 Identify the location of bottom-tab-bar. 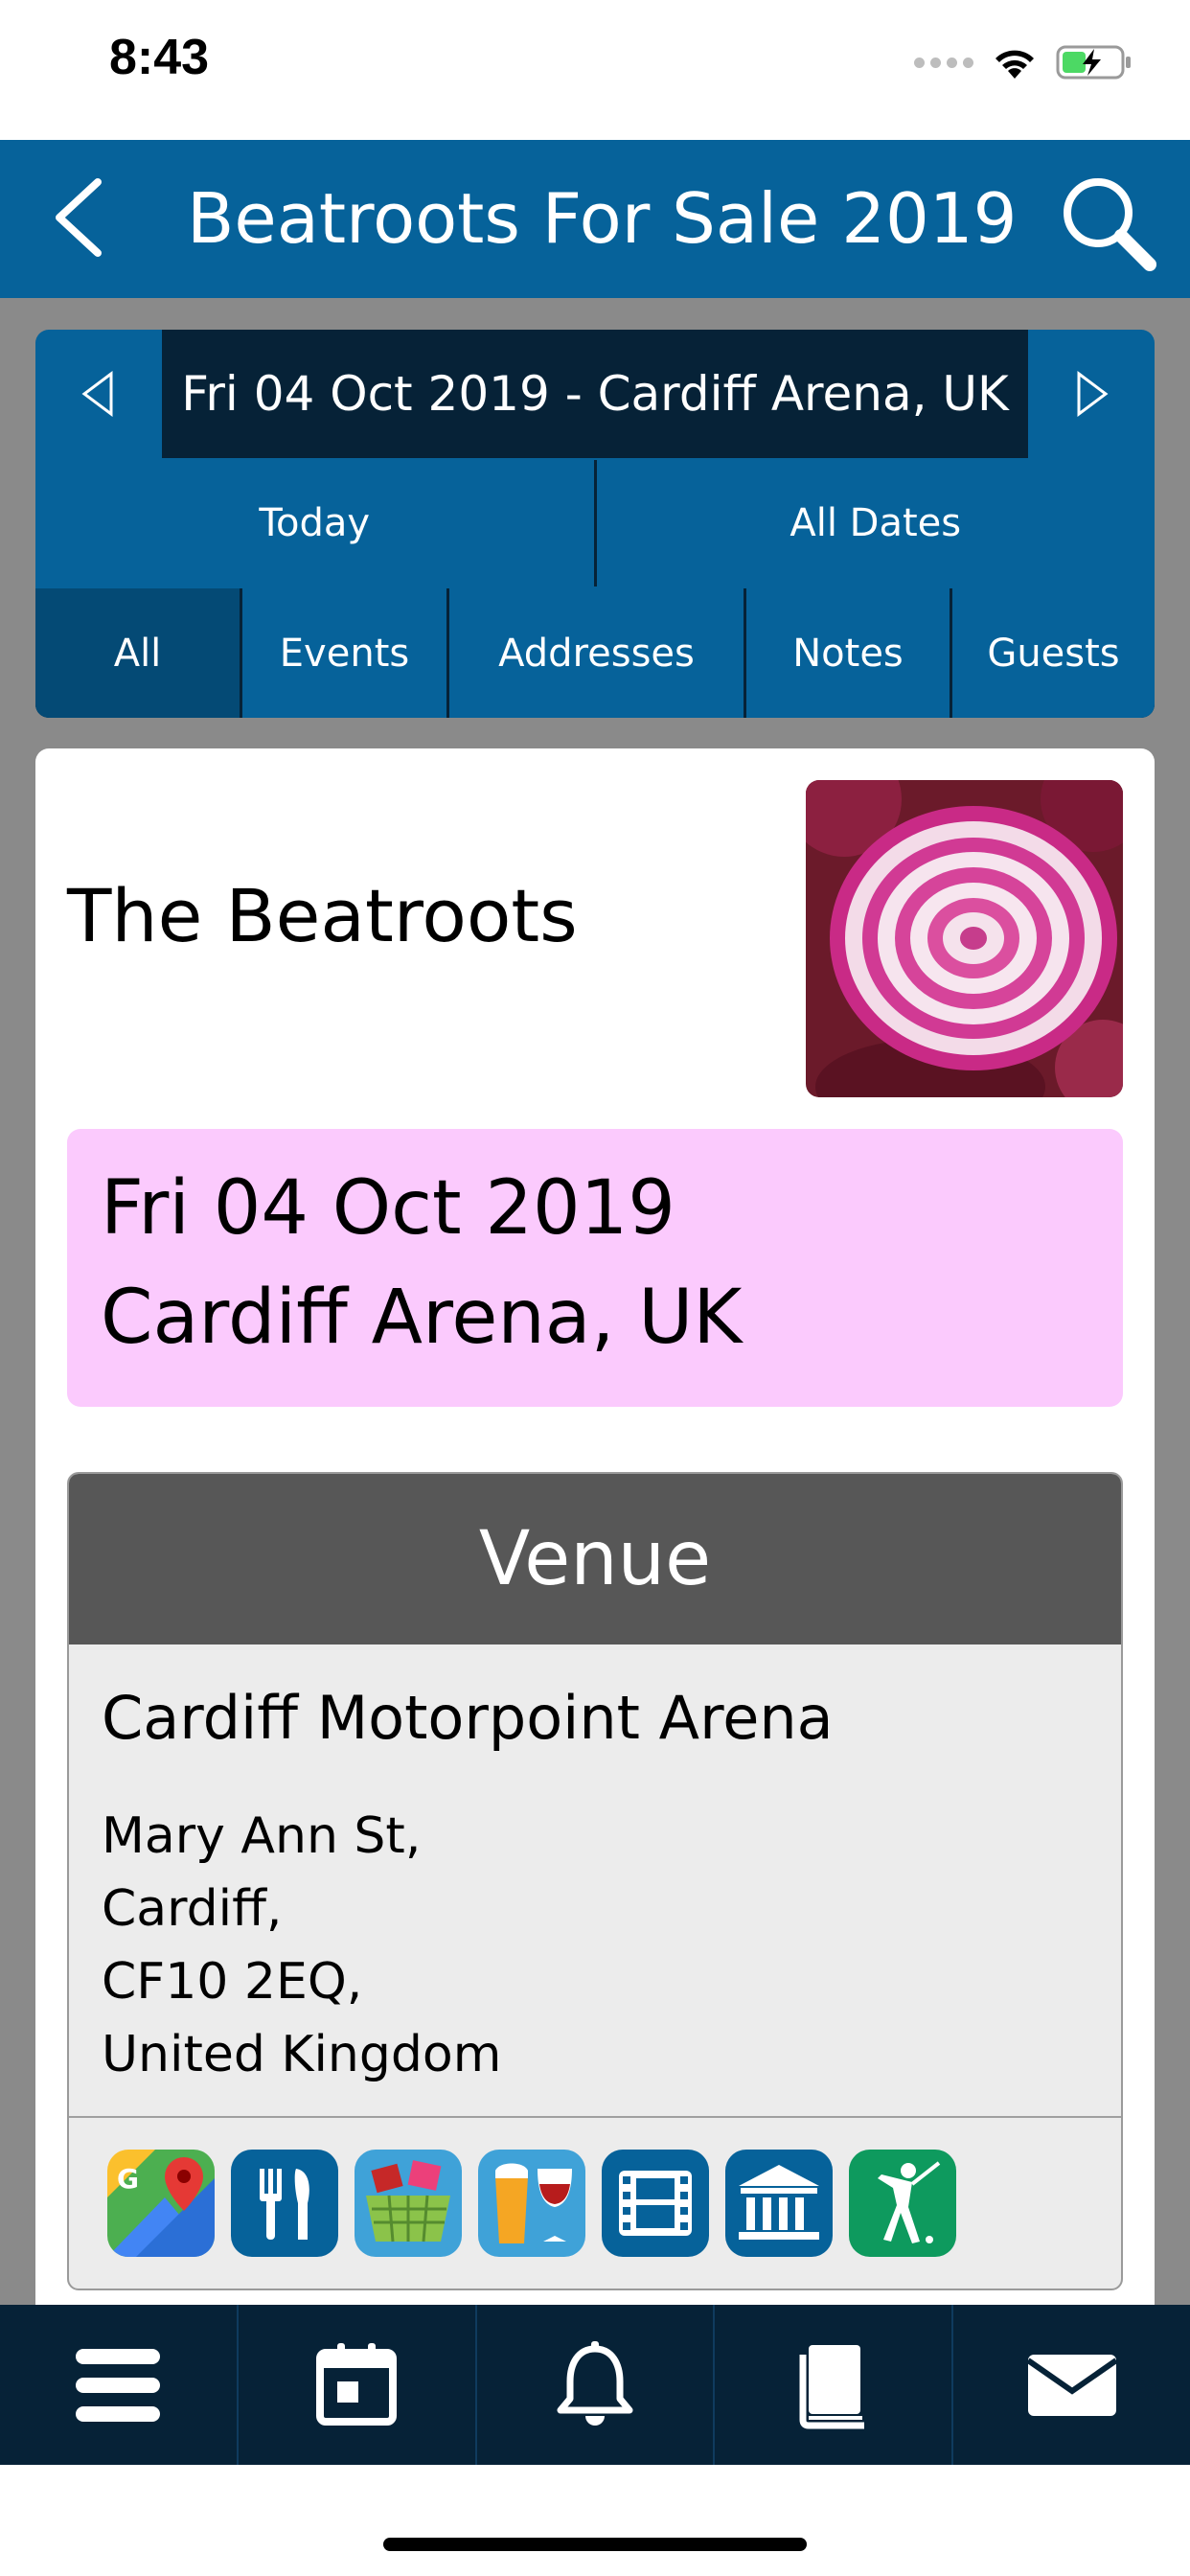
(595, 2385).